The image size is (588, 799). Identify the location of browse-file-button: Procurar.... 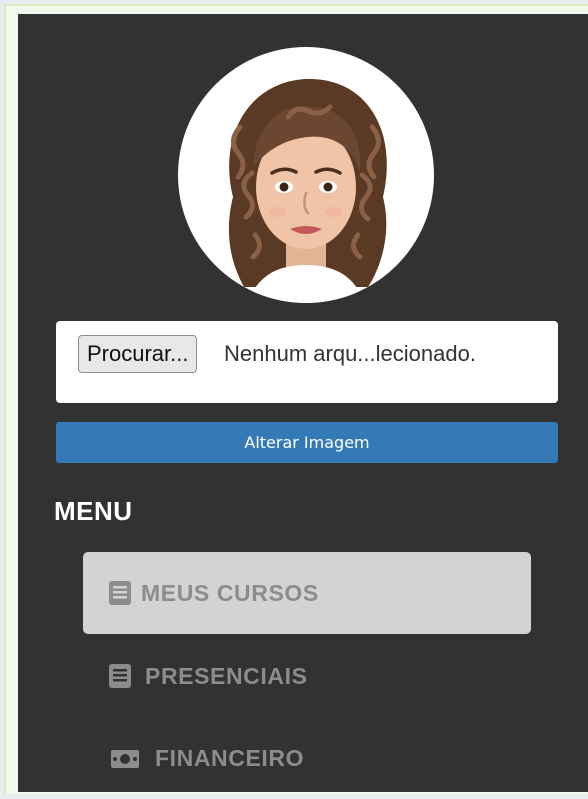
(138, 354).